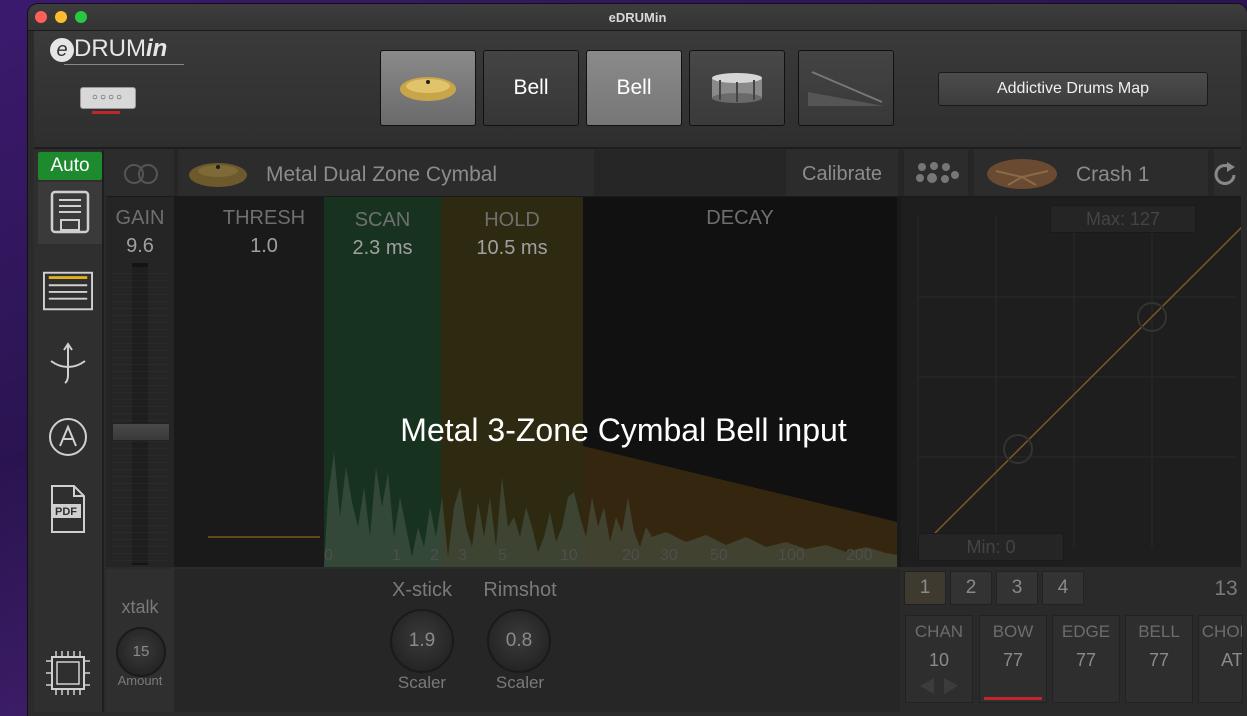 The height and width of the screenshot is (716, 1247). Describe the element at coordinates (108, 98) in the screenshot. I see `device-icon: ○○○○` at that location.